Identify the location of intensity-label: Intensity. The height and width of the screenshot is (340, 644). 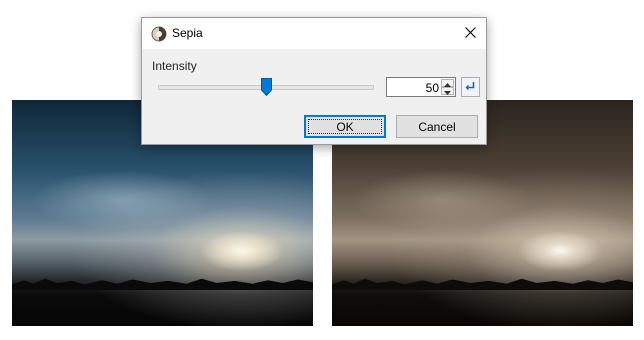
(174, 66).